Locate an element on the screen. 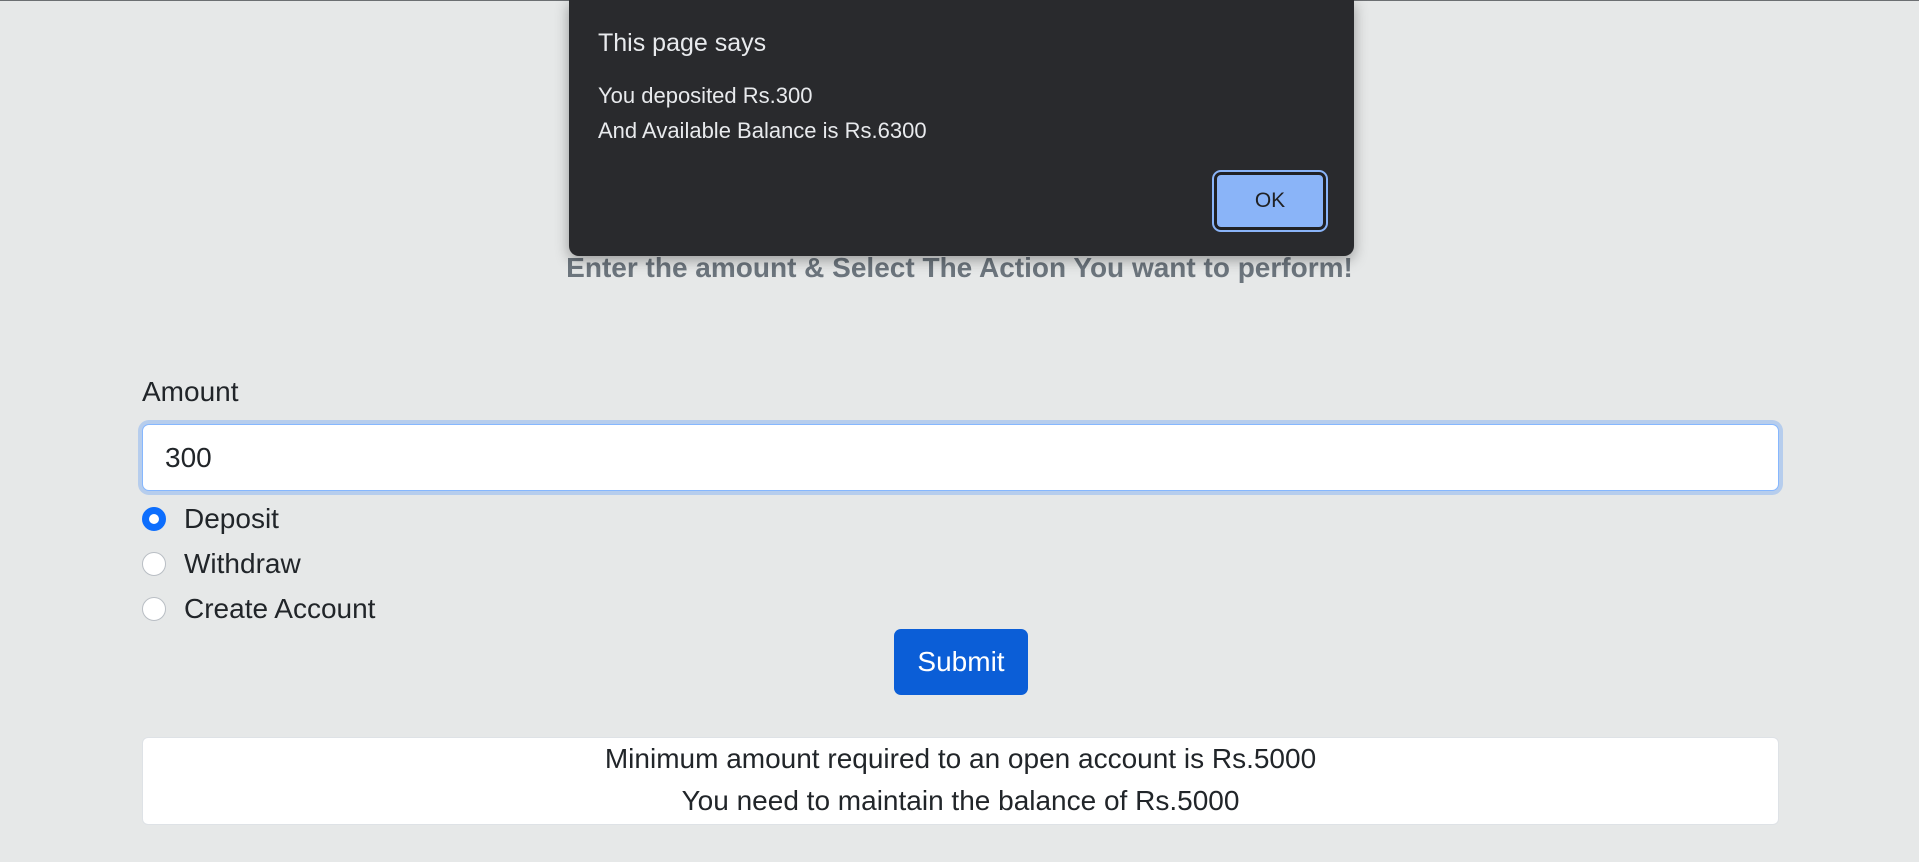 This screenshot has width=1919, height=862. dialog-ok-button: OK is located at coordinates (1270, 201).